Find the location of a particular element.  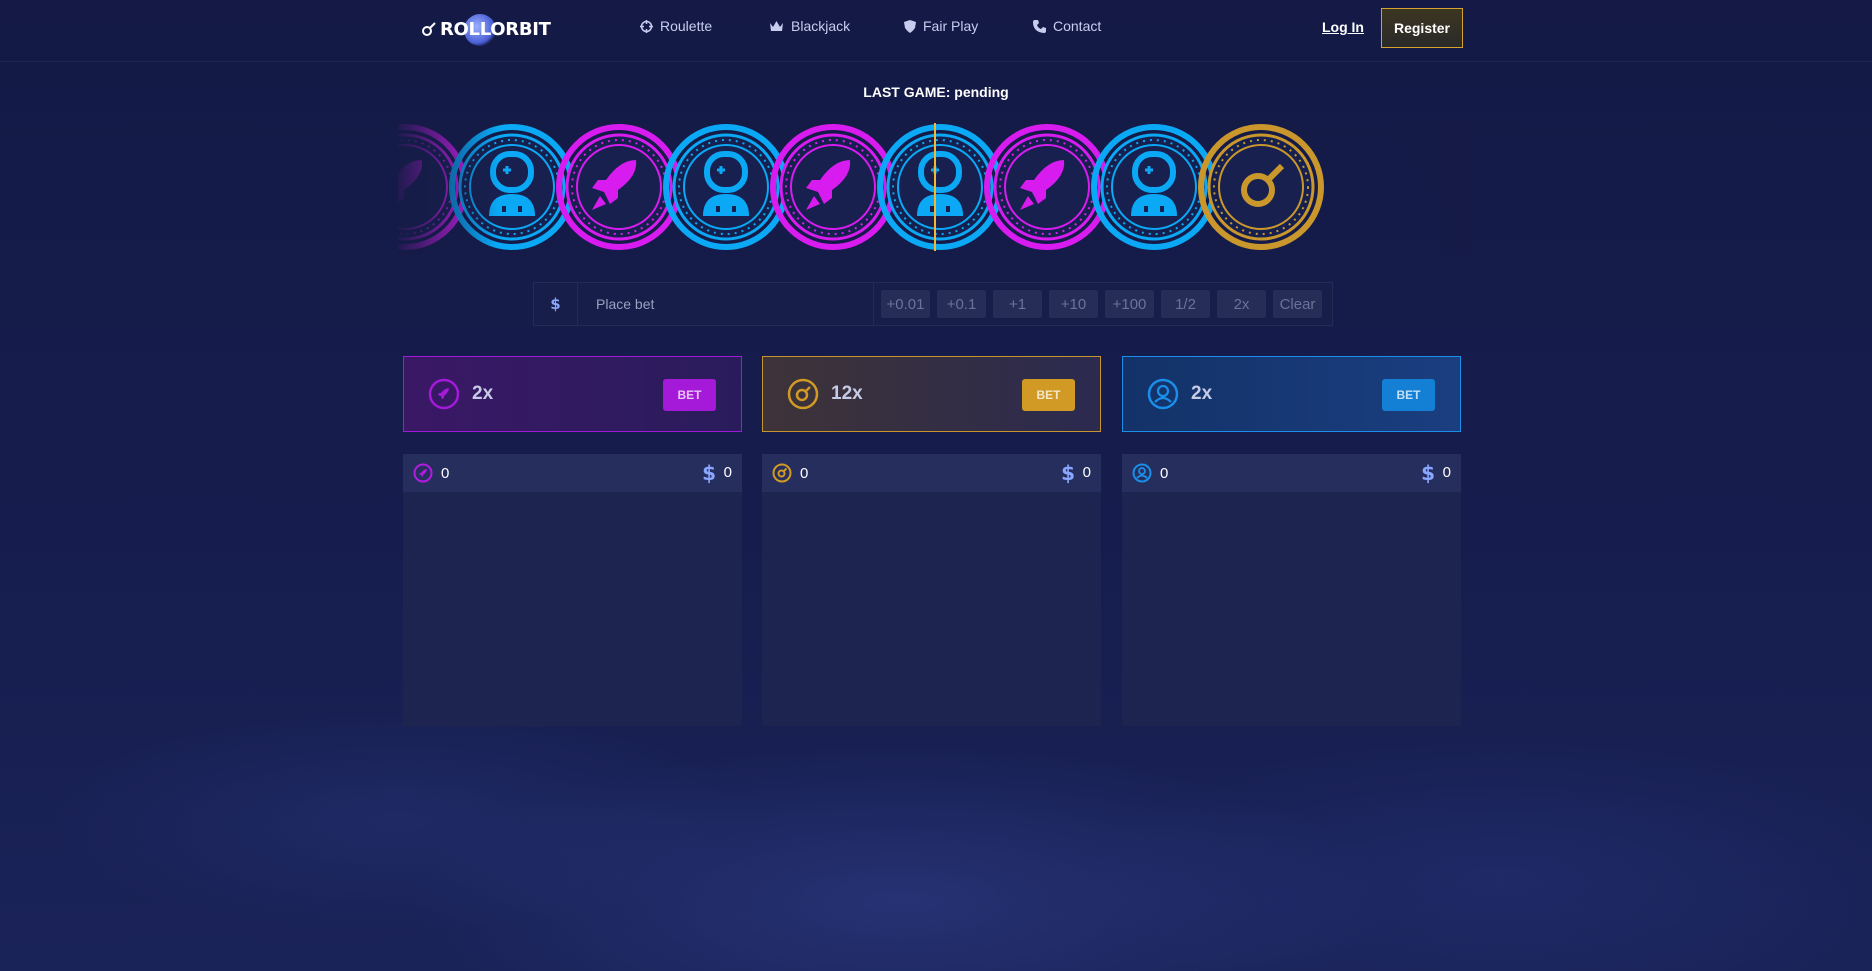

reel-fade-left is located at coordinates (448, 187).